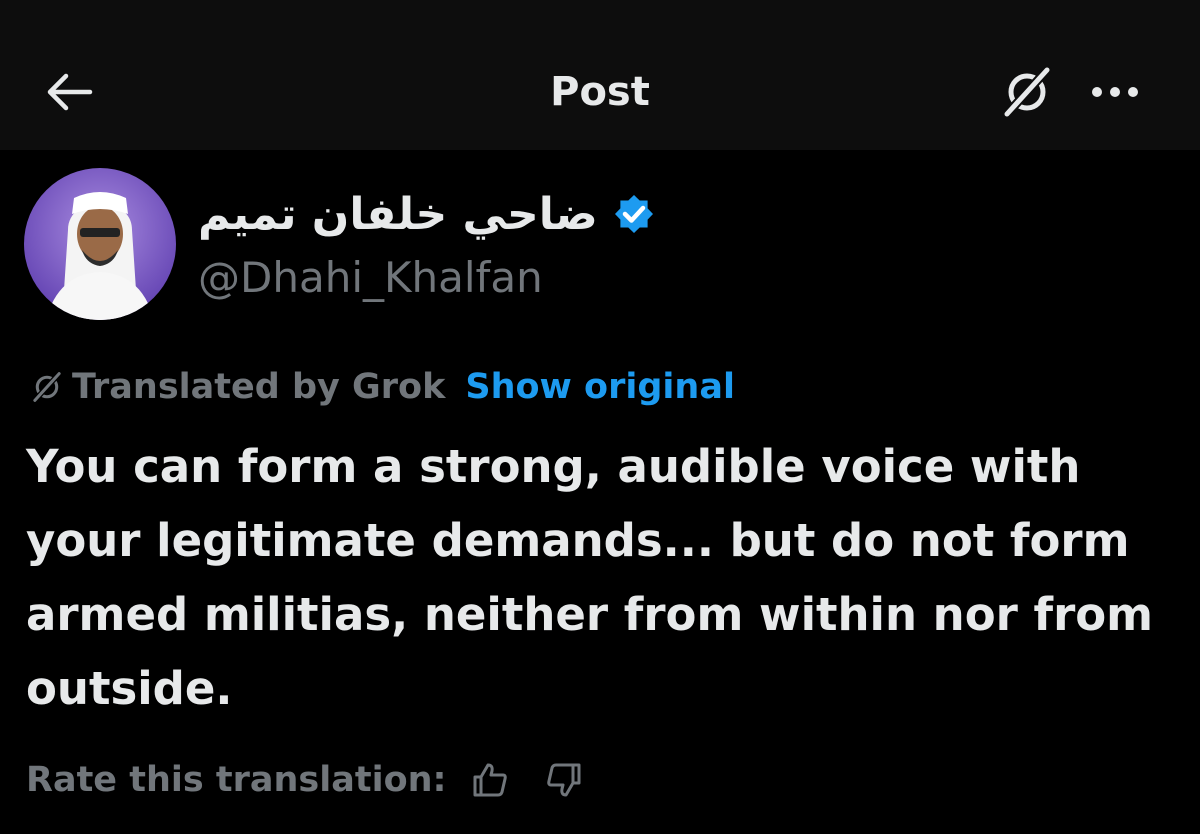 The width and height of the screenshot is (1200, 834). Describe the element at coordinates (370, 278) in the screenshot. I see `author-handle: @Dhahi_Khalfan` at that location.